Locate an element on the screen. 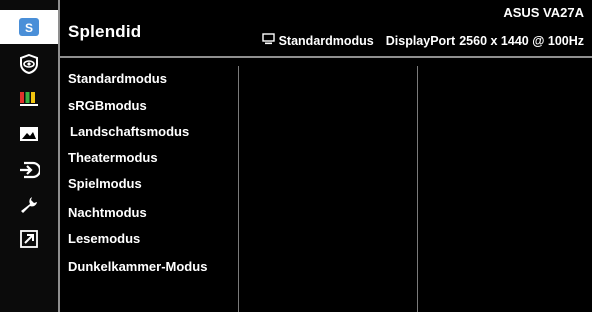 This screenshot has height=312, width=592. status-mode: Standardmodus is located at coordinates (326, 40).